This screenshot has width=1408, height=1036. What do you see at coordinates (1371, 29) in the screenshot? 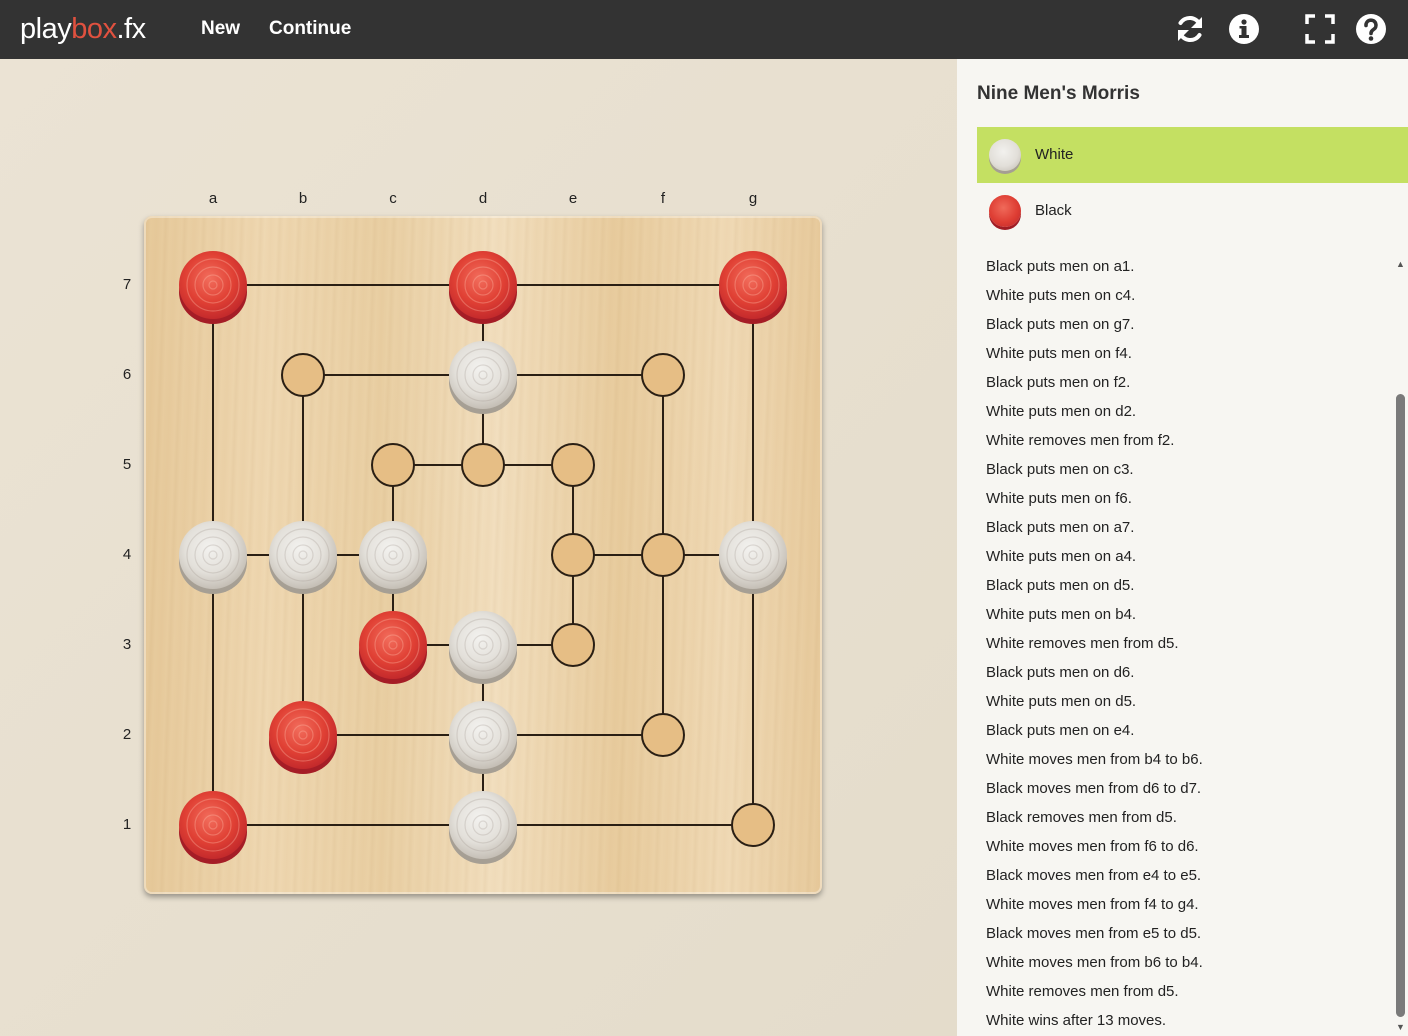
I see `help-icon` at bounding box center [1371, 29].